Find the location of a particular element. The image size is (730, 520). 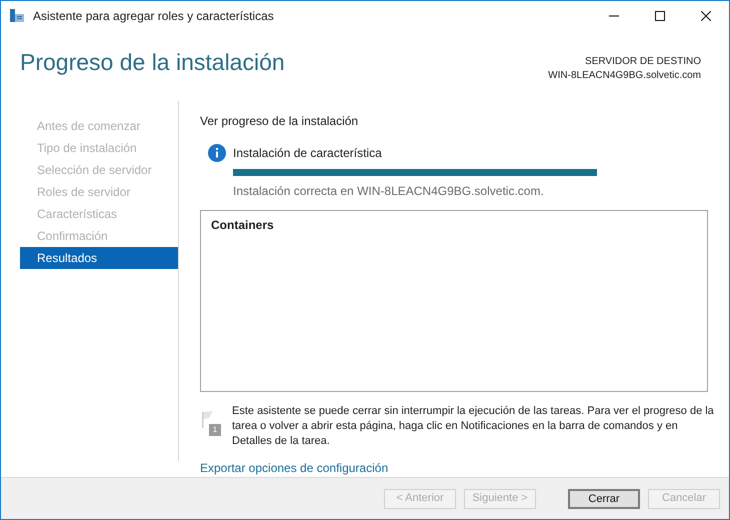

sidebar-item: Confirmación is located at coordinates (99, 236).